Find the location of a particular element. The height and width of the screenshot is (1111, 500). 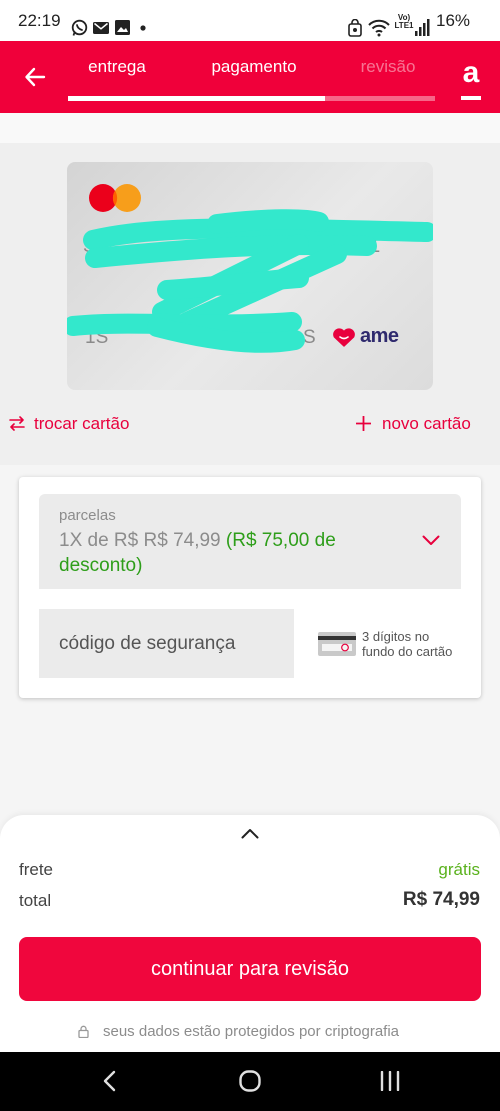

step-progress-fill is located at coordinates (196, 98).